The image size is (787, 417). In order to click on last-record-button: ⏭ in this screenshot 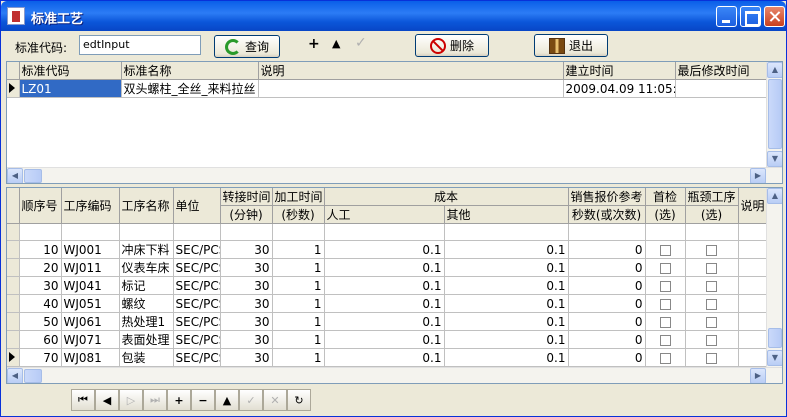, I will do `click(155, 400)`.